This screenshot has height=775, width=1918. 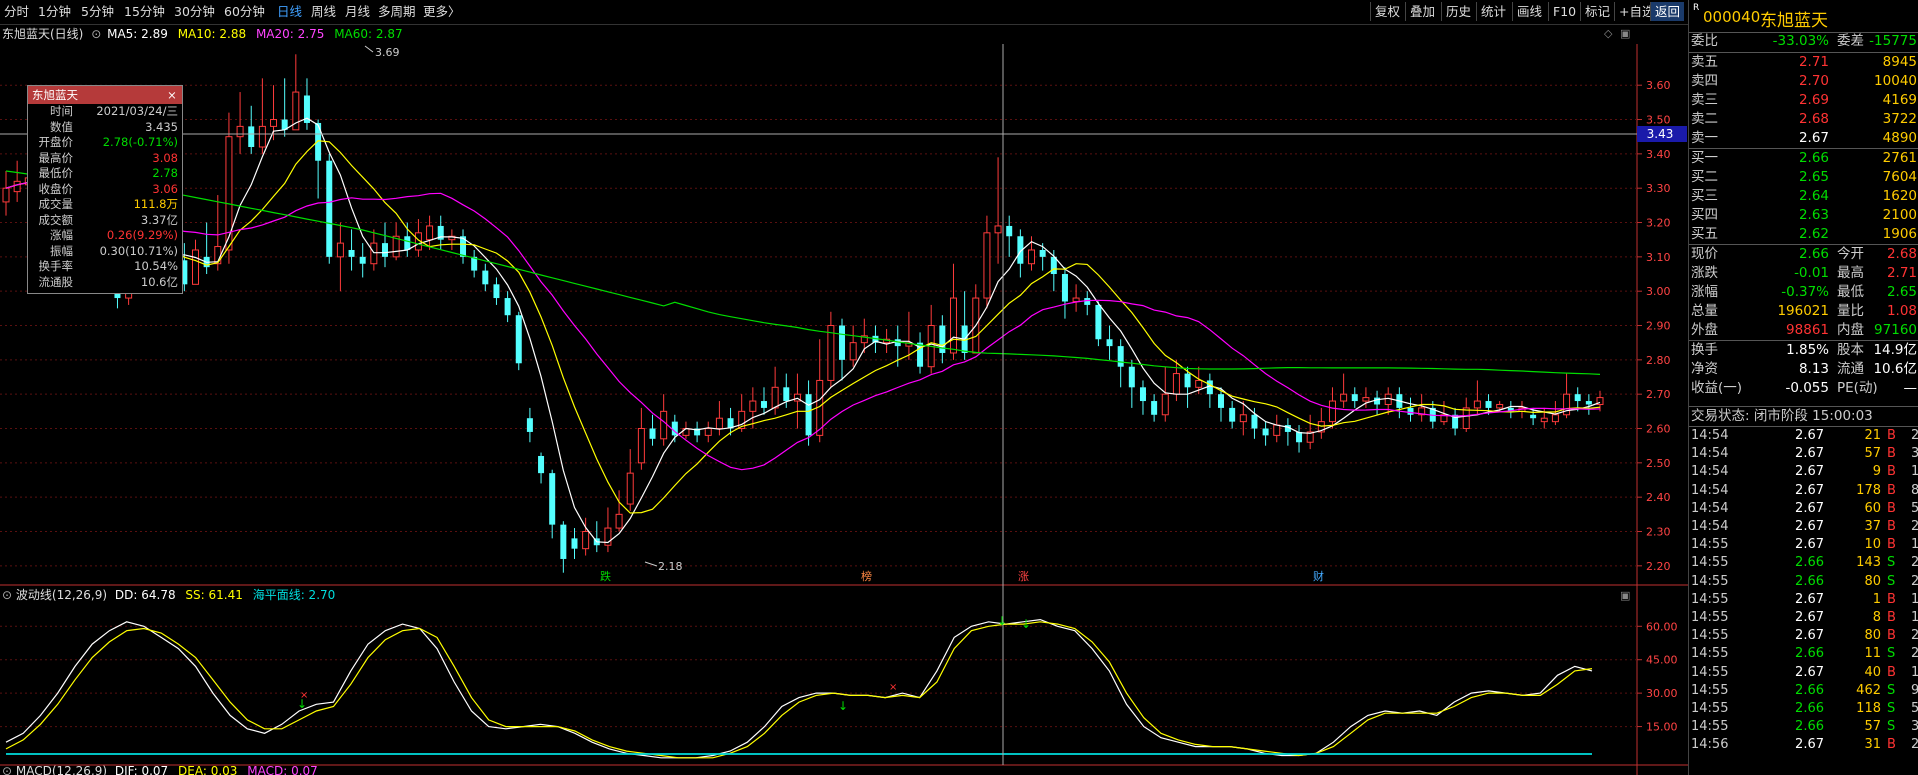 I want to click on price-tick-label: 3.40, so click(x=1658, y=154).